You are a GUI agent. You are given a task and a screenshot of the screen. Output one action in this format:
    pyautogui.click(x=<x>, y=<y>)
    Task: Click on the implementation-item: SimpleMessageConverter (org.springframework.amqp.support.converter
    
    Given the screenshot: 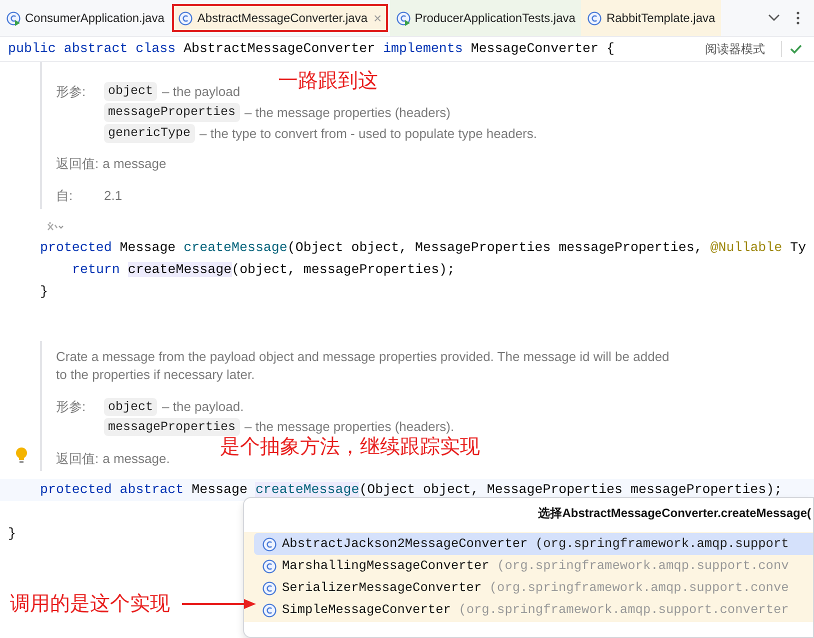 What is the action you would take?
    pyautogui.click(x=533, y=610)
    